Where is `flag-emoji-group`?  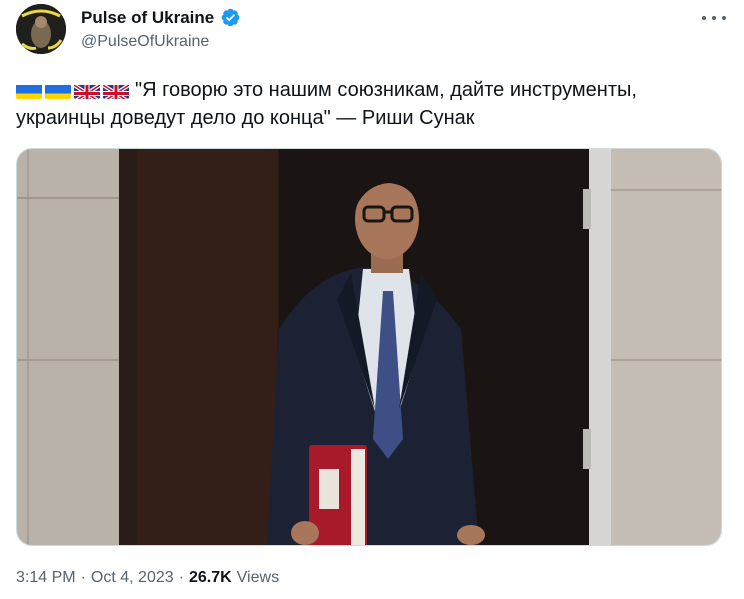 flag-emoji-group is located at coordinates (72, 90).